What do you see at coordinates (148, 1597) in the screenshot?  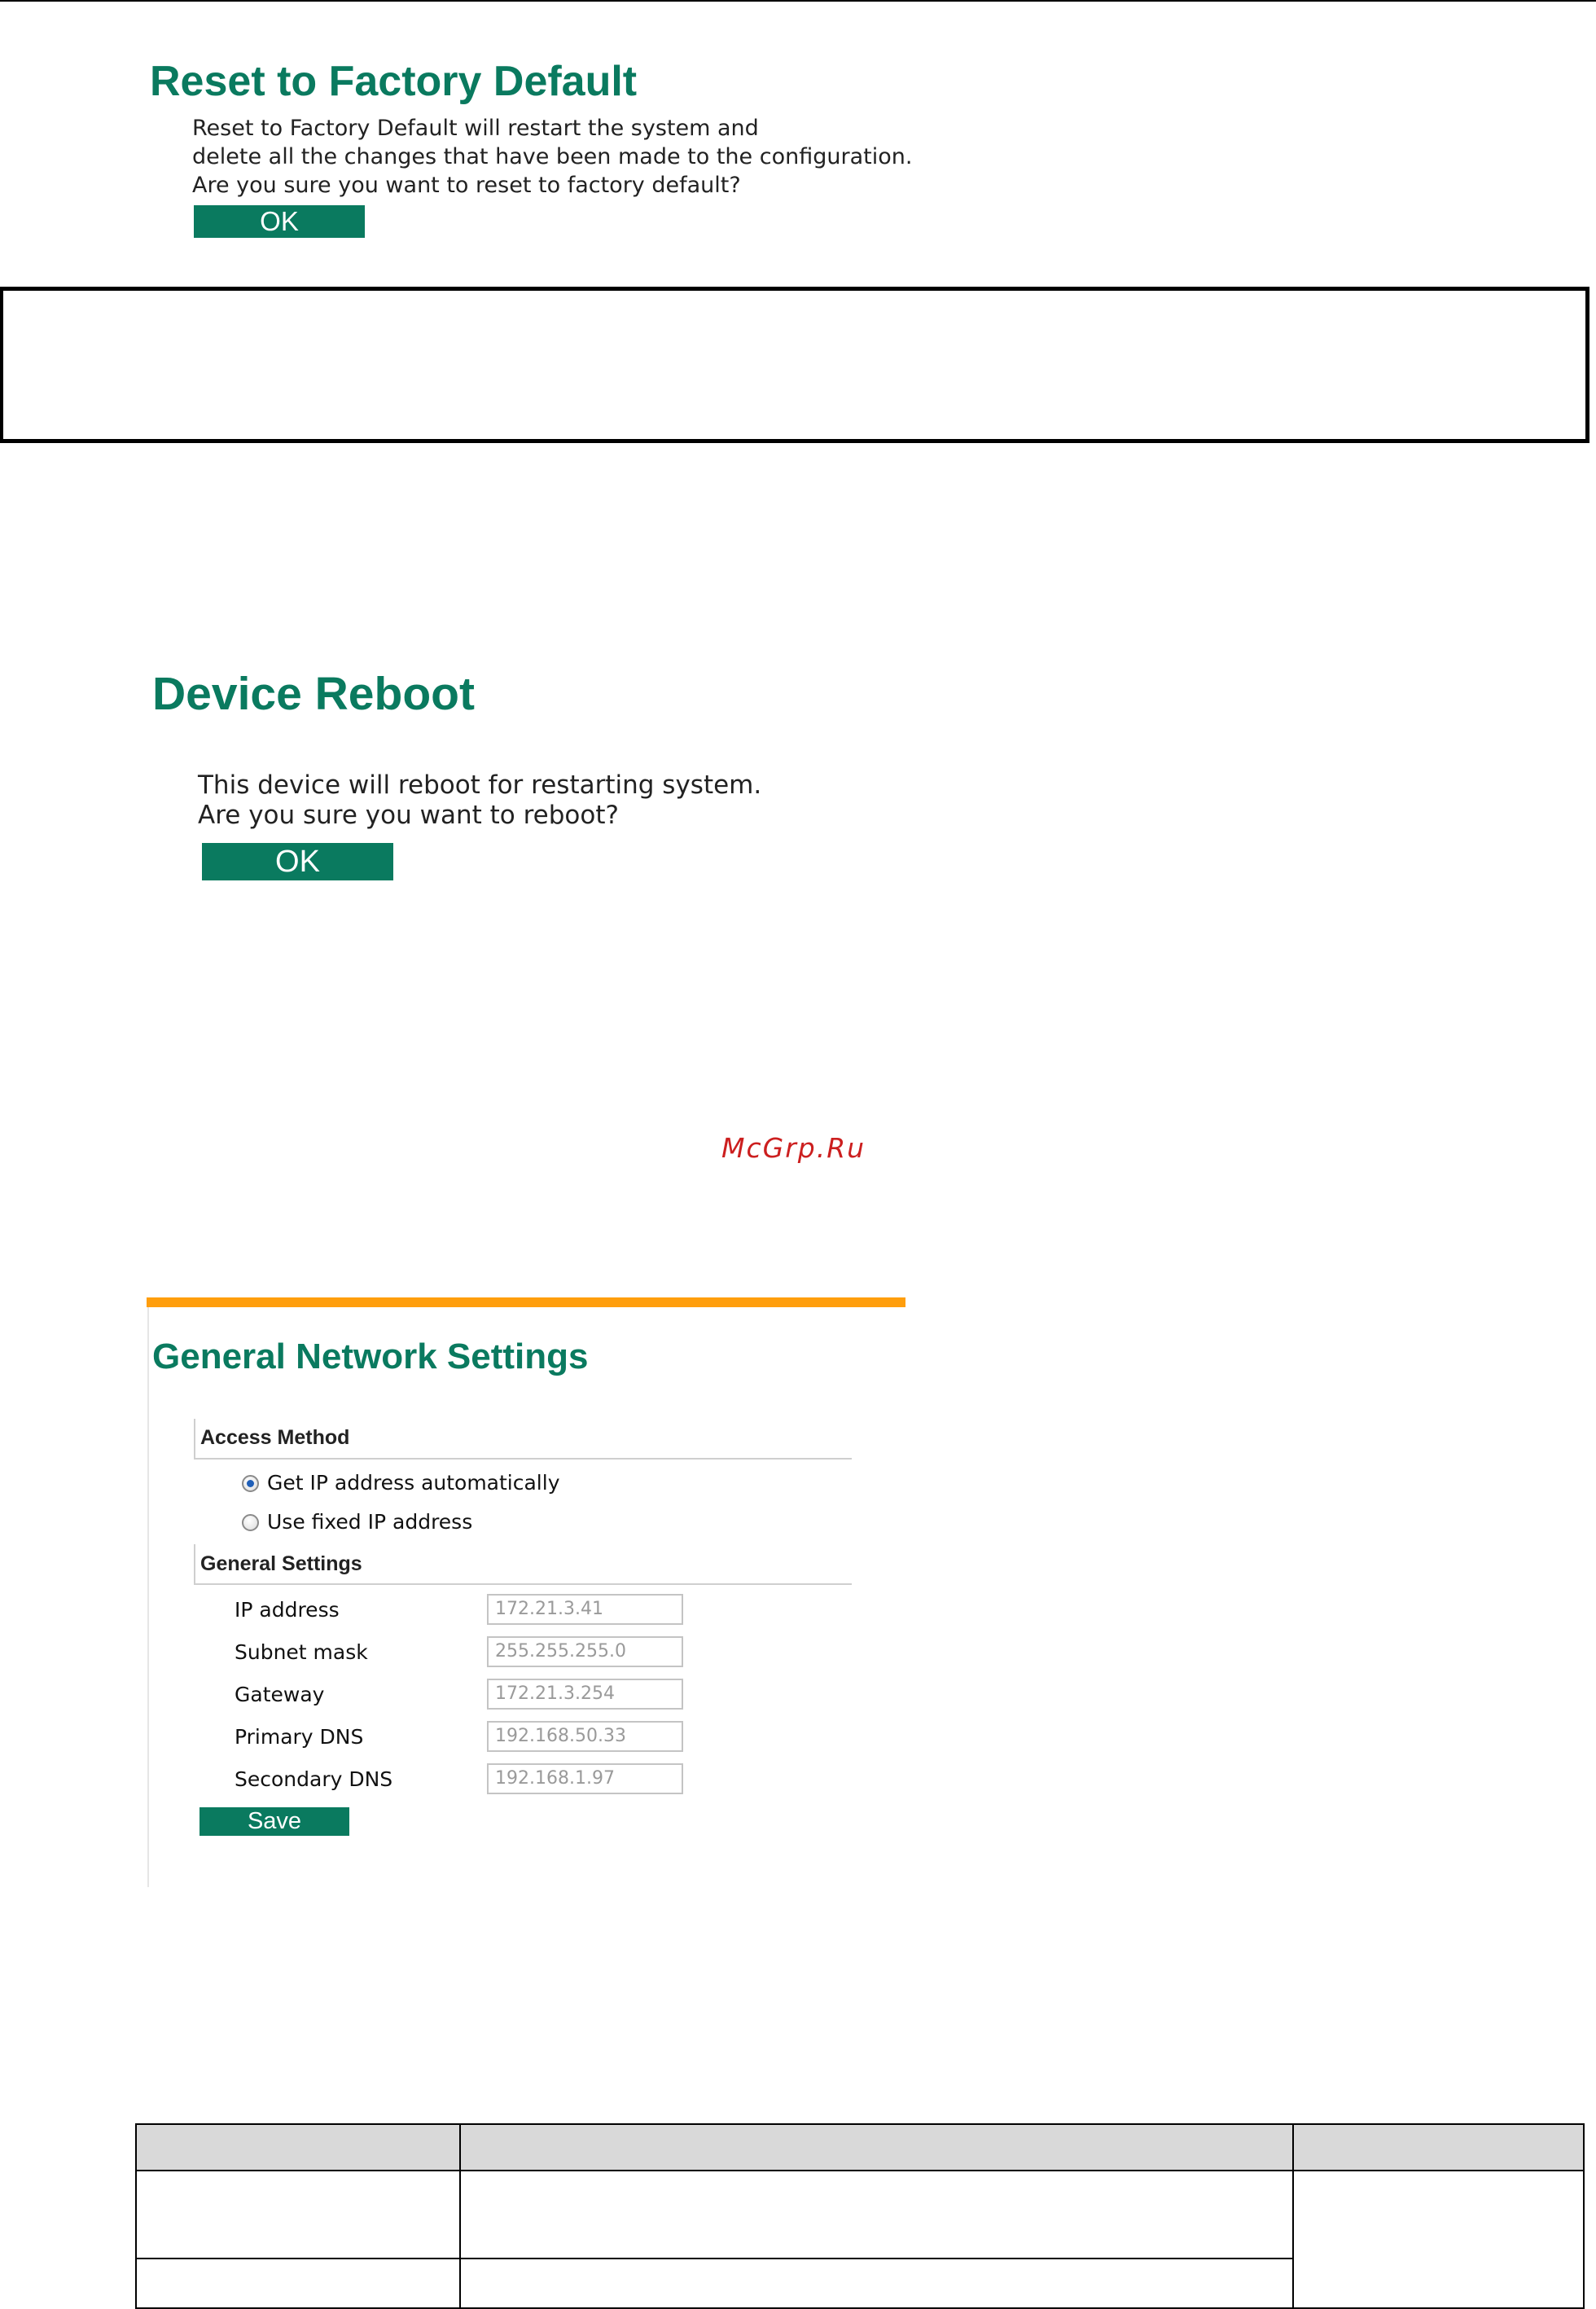 I see `panel-left-border` at bounding box center [148, 1597].